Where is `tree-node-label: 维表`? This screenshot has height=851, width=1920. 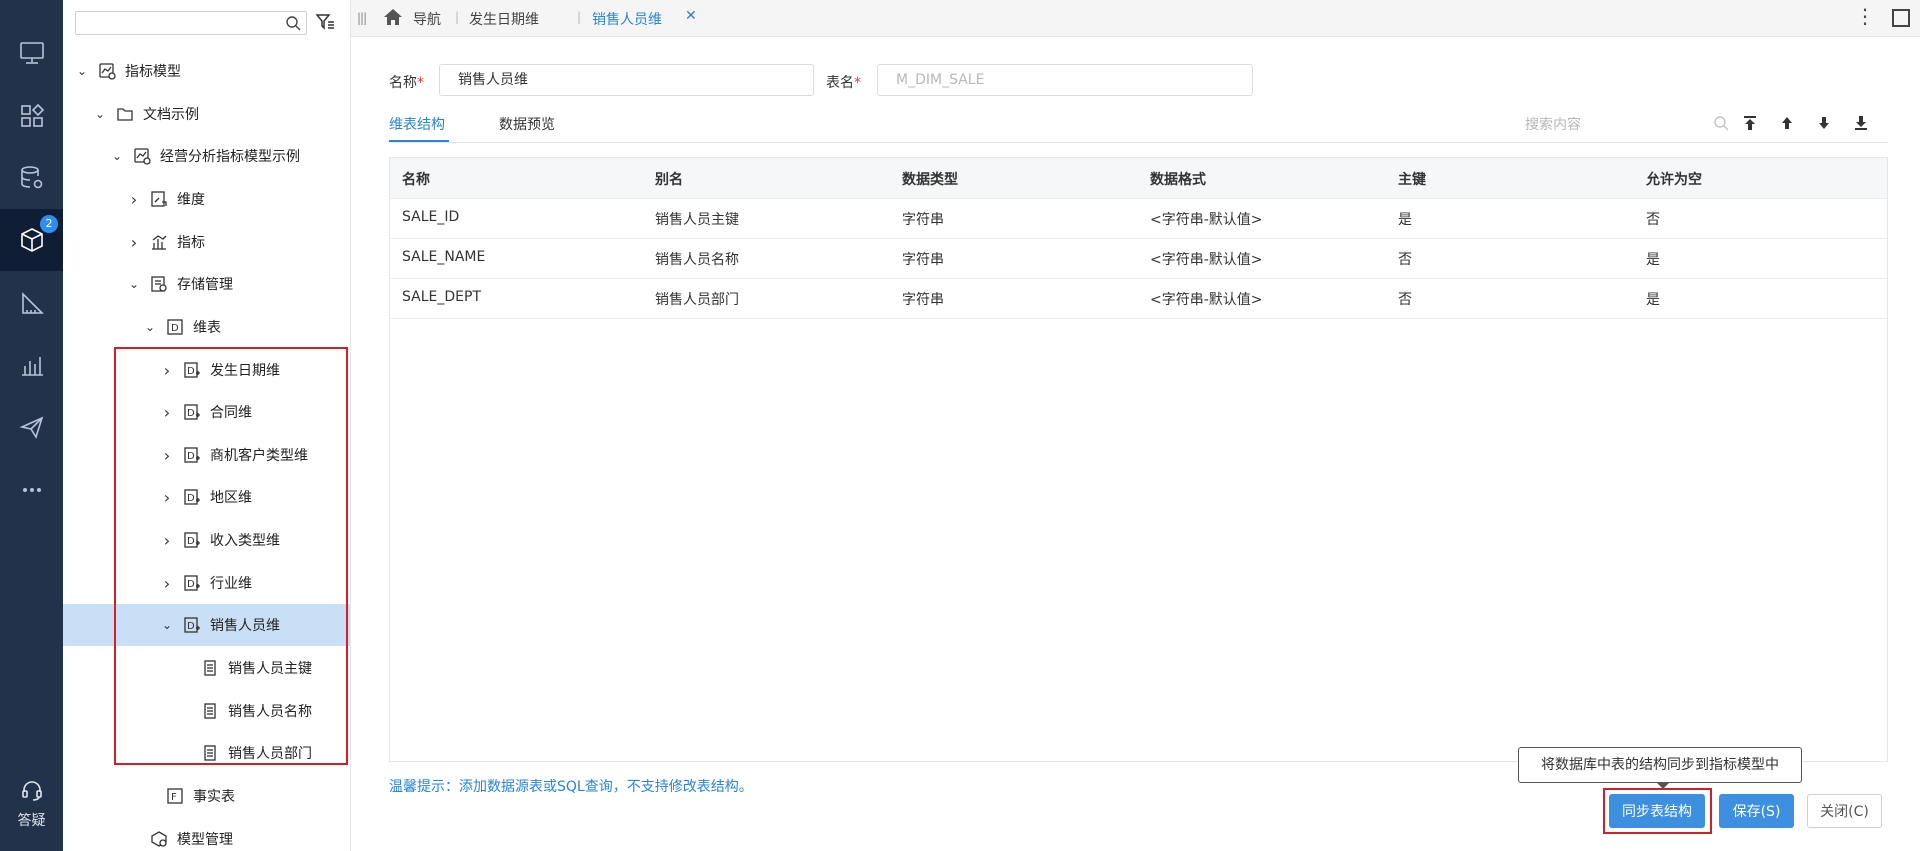 tree-node-label: 维表 is located at coordinates (207, 328).